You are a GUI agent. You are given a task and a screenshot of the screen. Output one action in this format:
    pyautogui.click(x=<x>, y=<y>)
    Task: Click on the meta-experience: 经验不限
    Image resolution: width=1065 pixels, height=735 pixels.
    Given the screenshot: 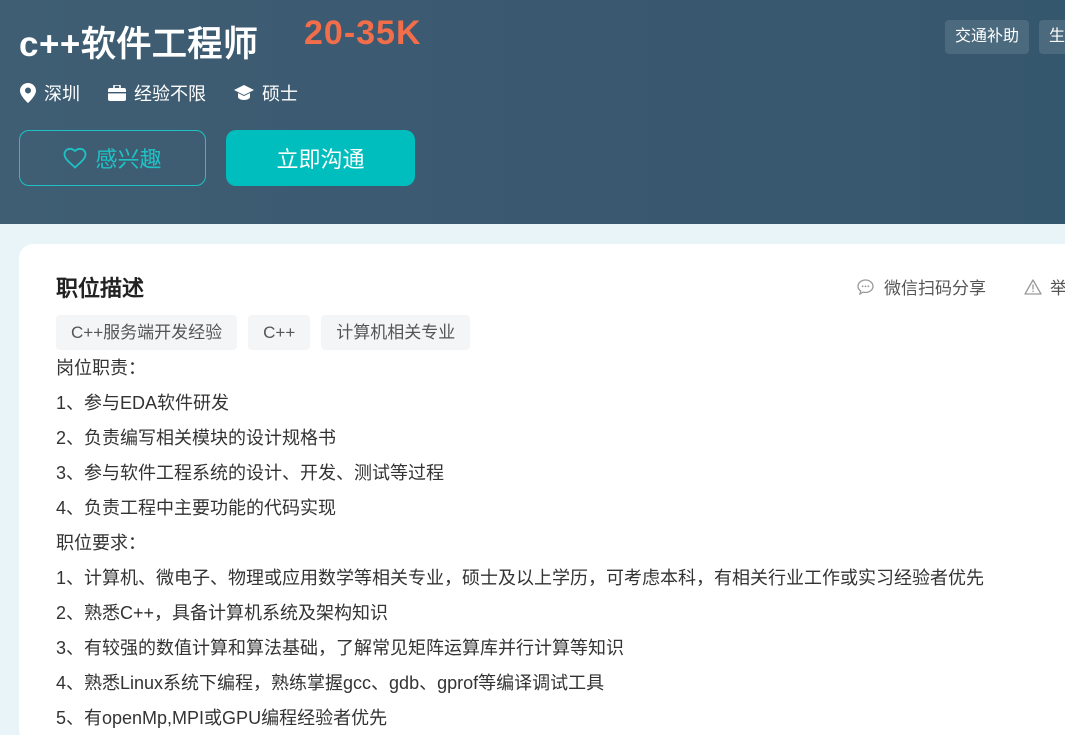 What is the action you would take?
    pyautogui.click(x=157, y=93)
    